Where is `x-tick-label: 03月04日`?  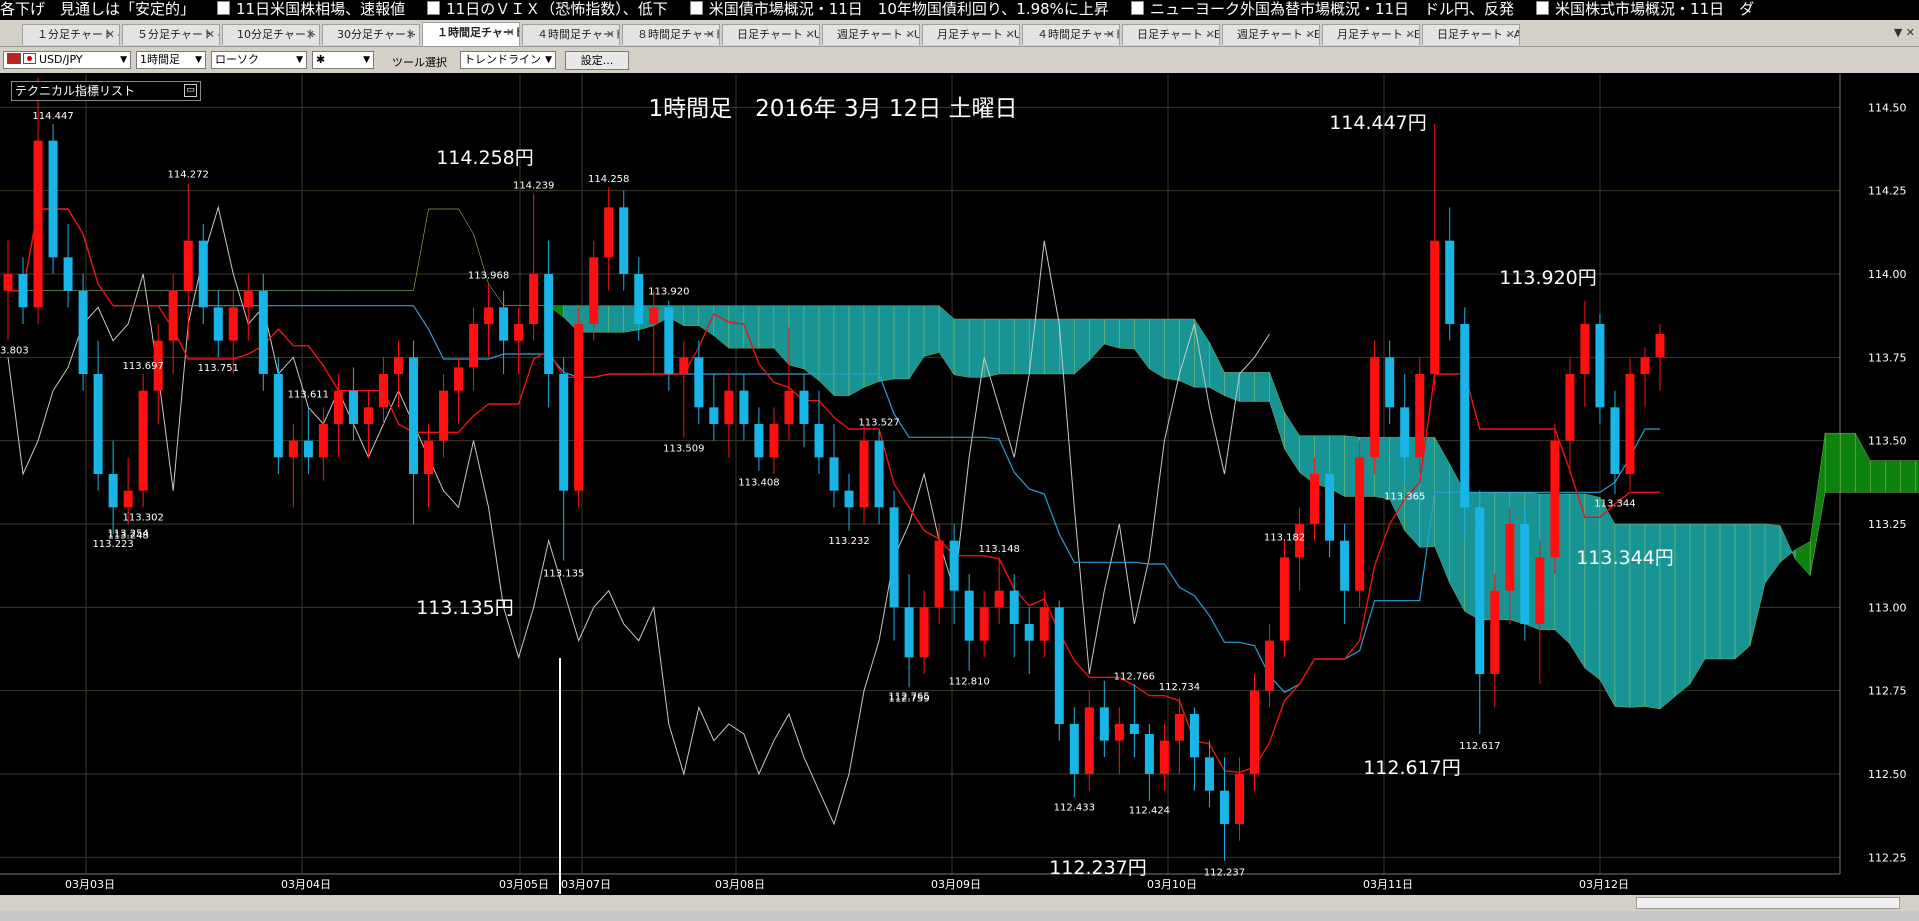 x-tick-label: 03月04日 is located at coordinates (306, 884).